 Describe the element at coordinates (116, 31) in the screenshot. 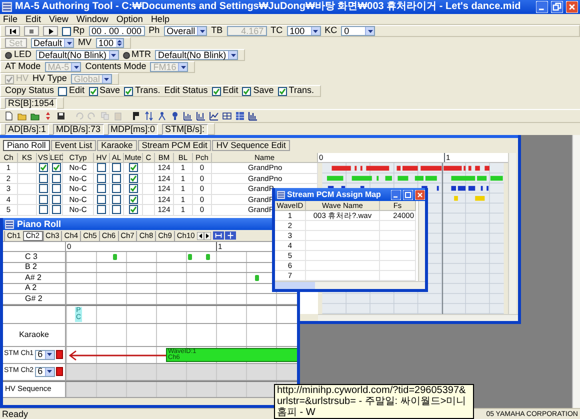

I see `text-field: 00 . 00 . 000` at that location.